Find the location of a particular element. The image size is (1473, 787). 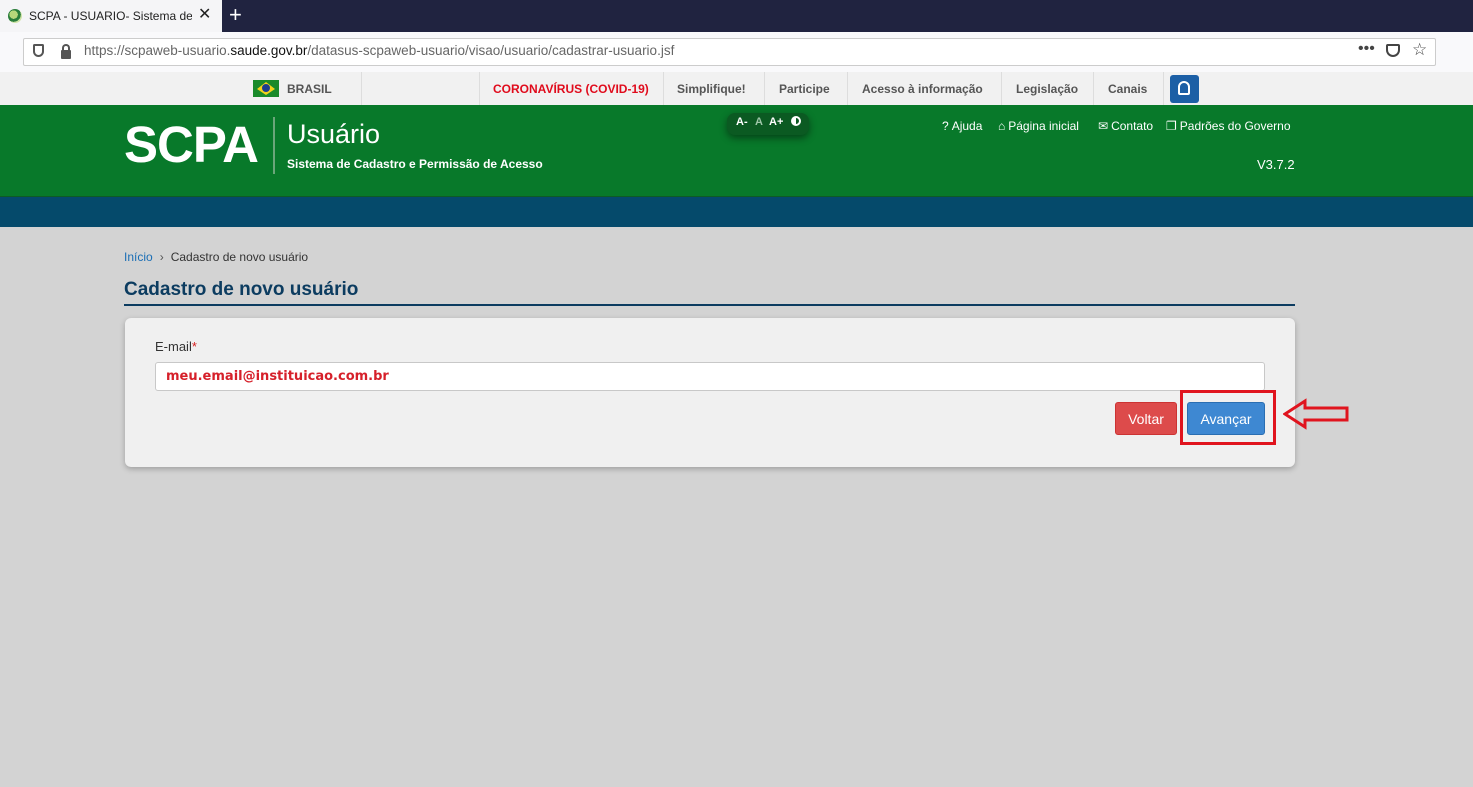

breadcrumb-home-link: Início is located at coordinates (138, 257).